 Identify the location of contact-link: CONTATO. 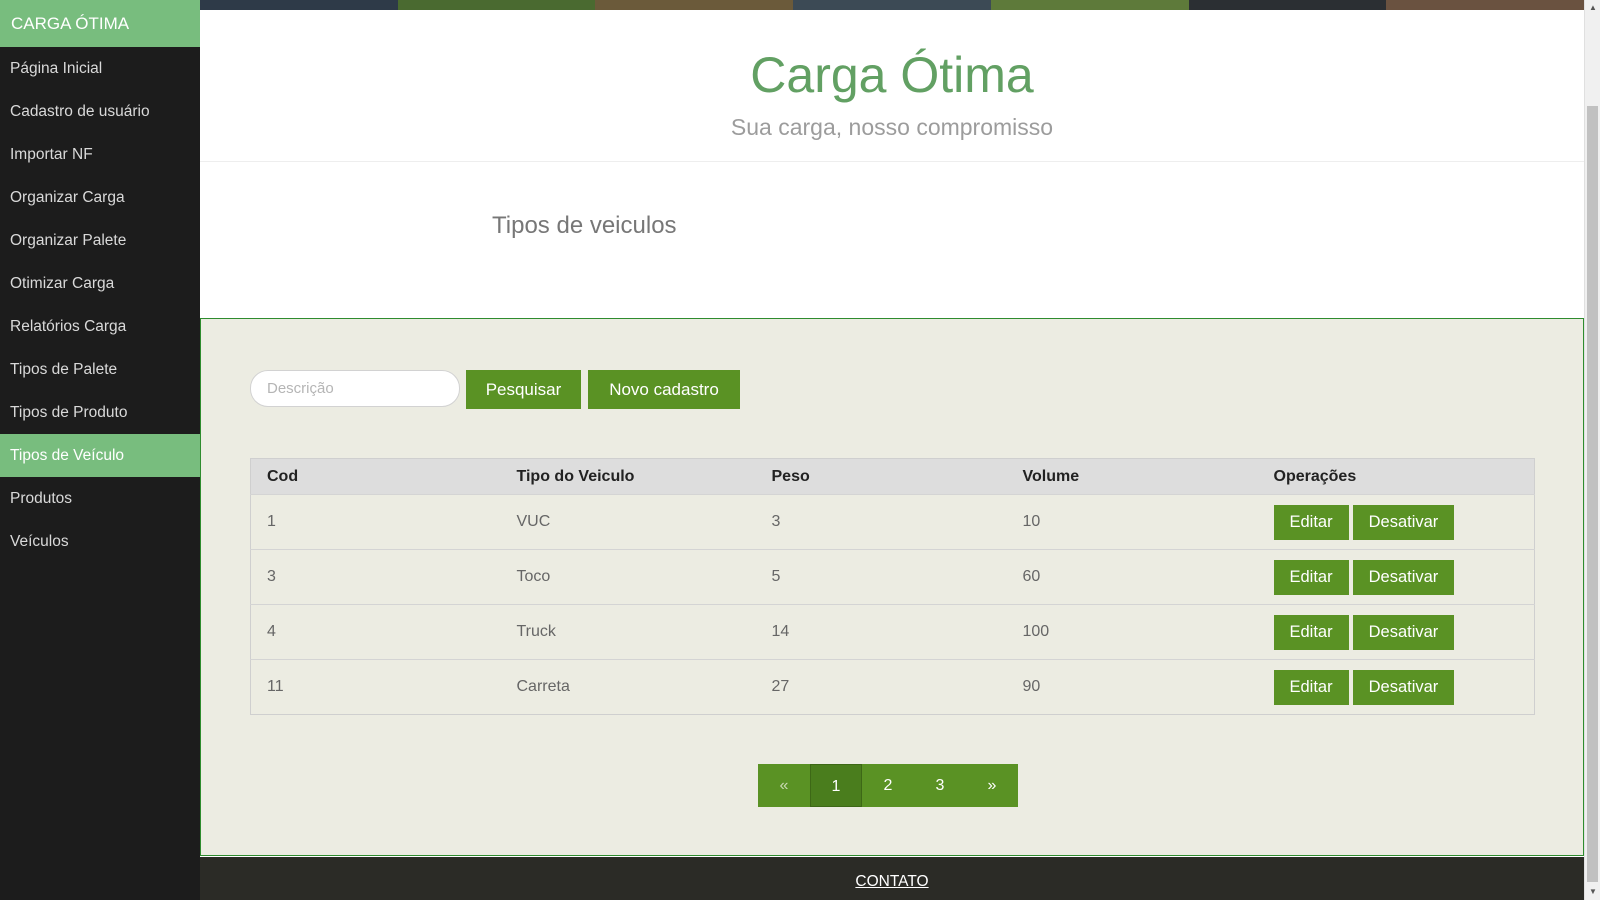
(891, 881).